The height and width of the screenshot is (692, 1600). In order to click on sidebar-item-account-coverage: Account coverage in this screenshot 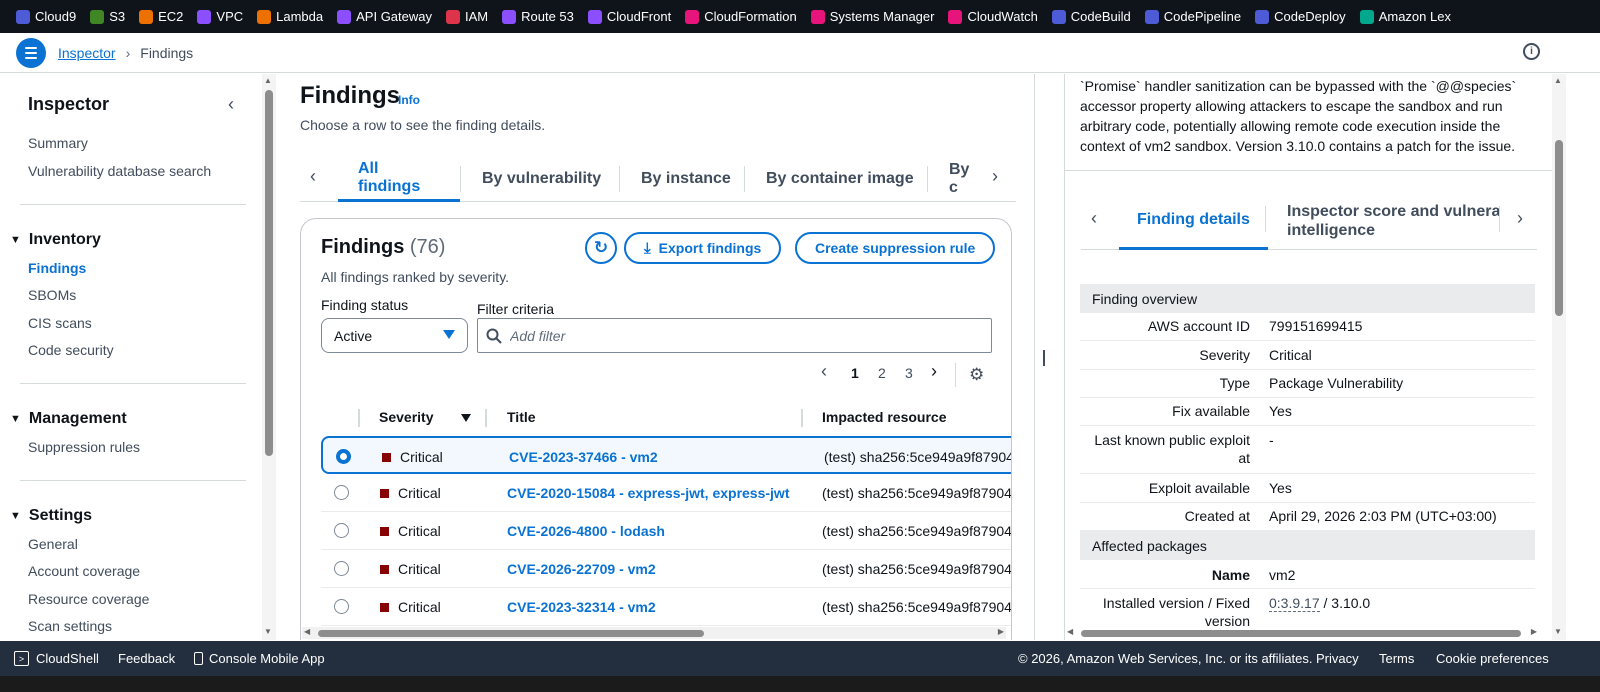, I will do `click(84, 571)`.